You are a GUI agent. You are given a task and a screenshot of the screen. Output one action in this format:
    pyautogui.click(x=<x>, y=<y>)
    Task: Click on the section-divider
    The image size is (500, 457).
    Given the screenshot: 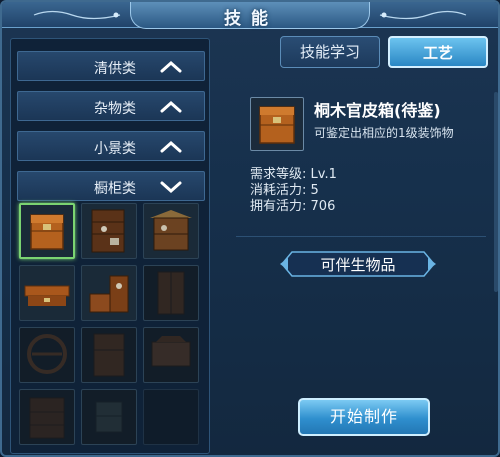 What is the action you would take?
    pyautogui.click(x=361, y=236)
    